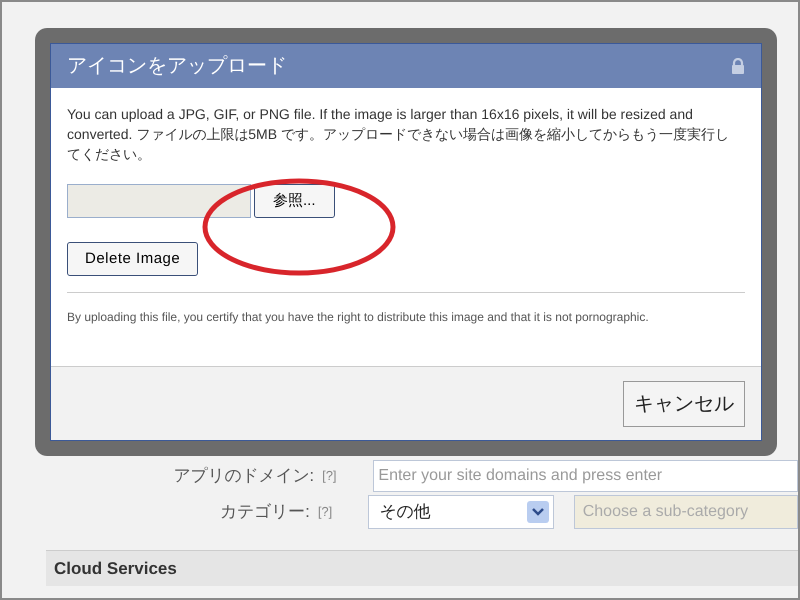 This screenshot has height=600, width=800. What do you see at coordinates (738, 66) in the screenshot?
I see `lock-icon` at bounding box center [738, 66].